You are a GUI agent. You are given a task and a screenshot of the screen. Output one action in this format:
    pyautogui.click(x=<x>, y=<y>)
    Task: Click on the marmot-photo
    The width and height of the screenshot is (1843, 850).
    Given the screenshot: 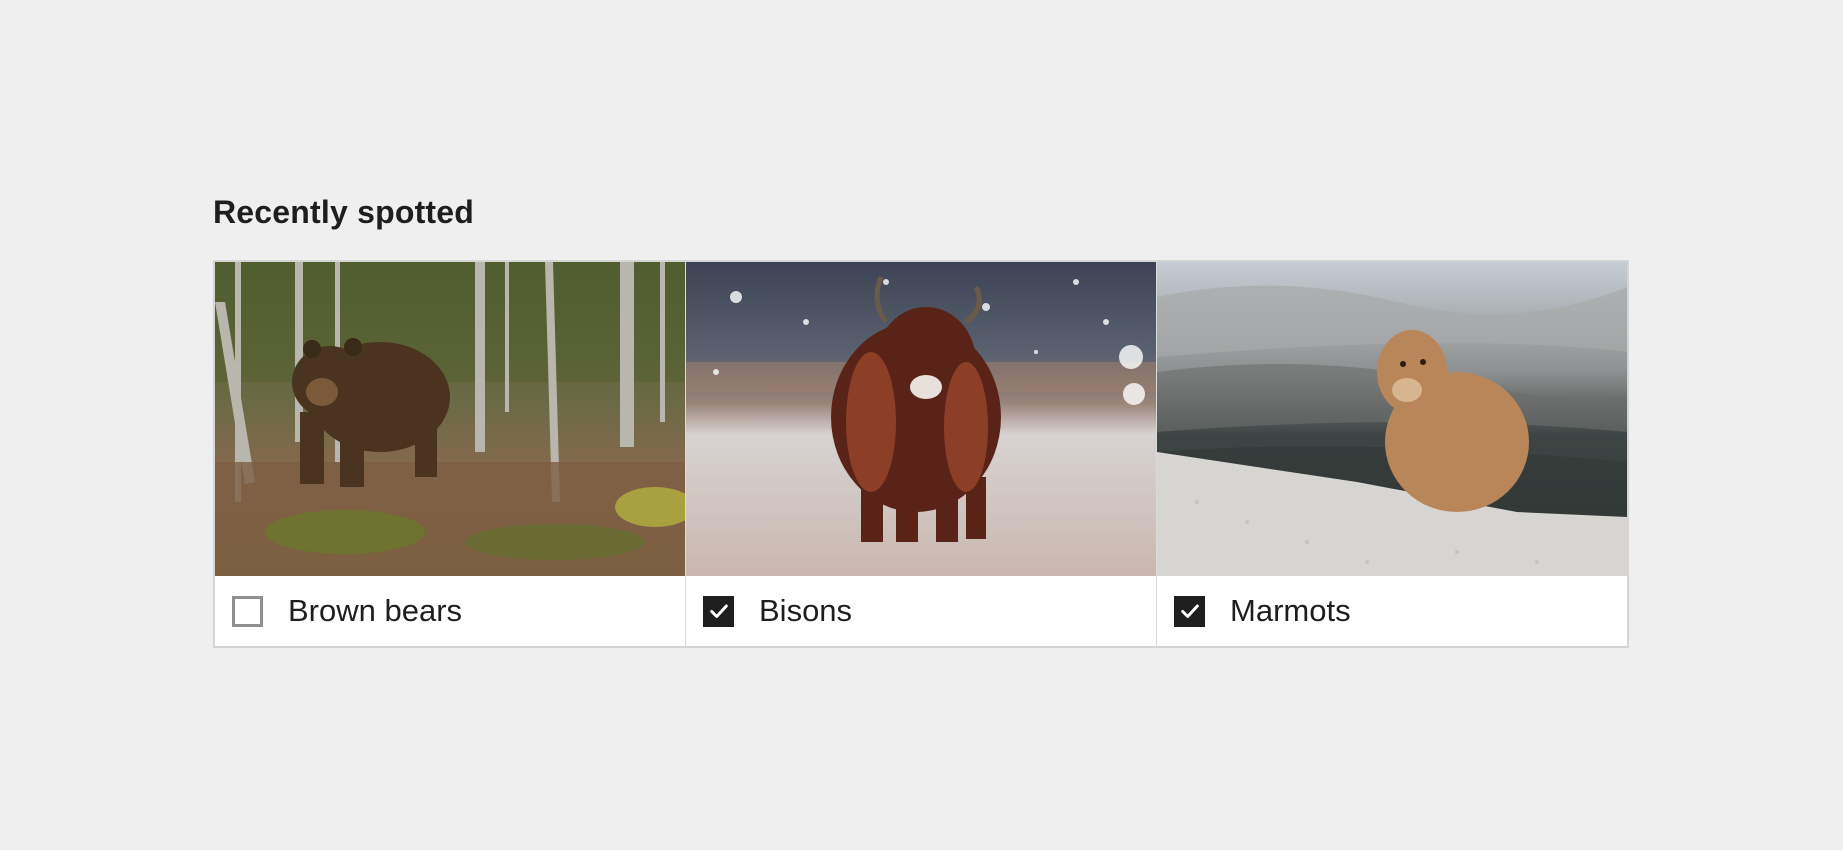 What is the action you would take?
    pyautogui.click(x=1392, y=419)
    